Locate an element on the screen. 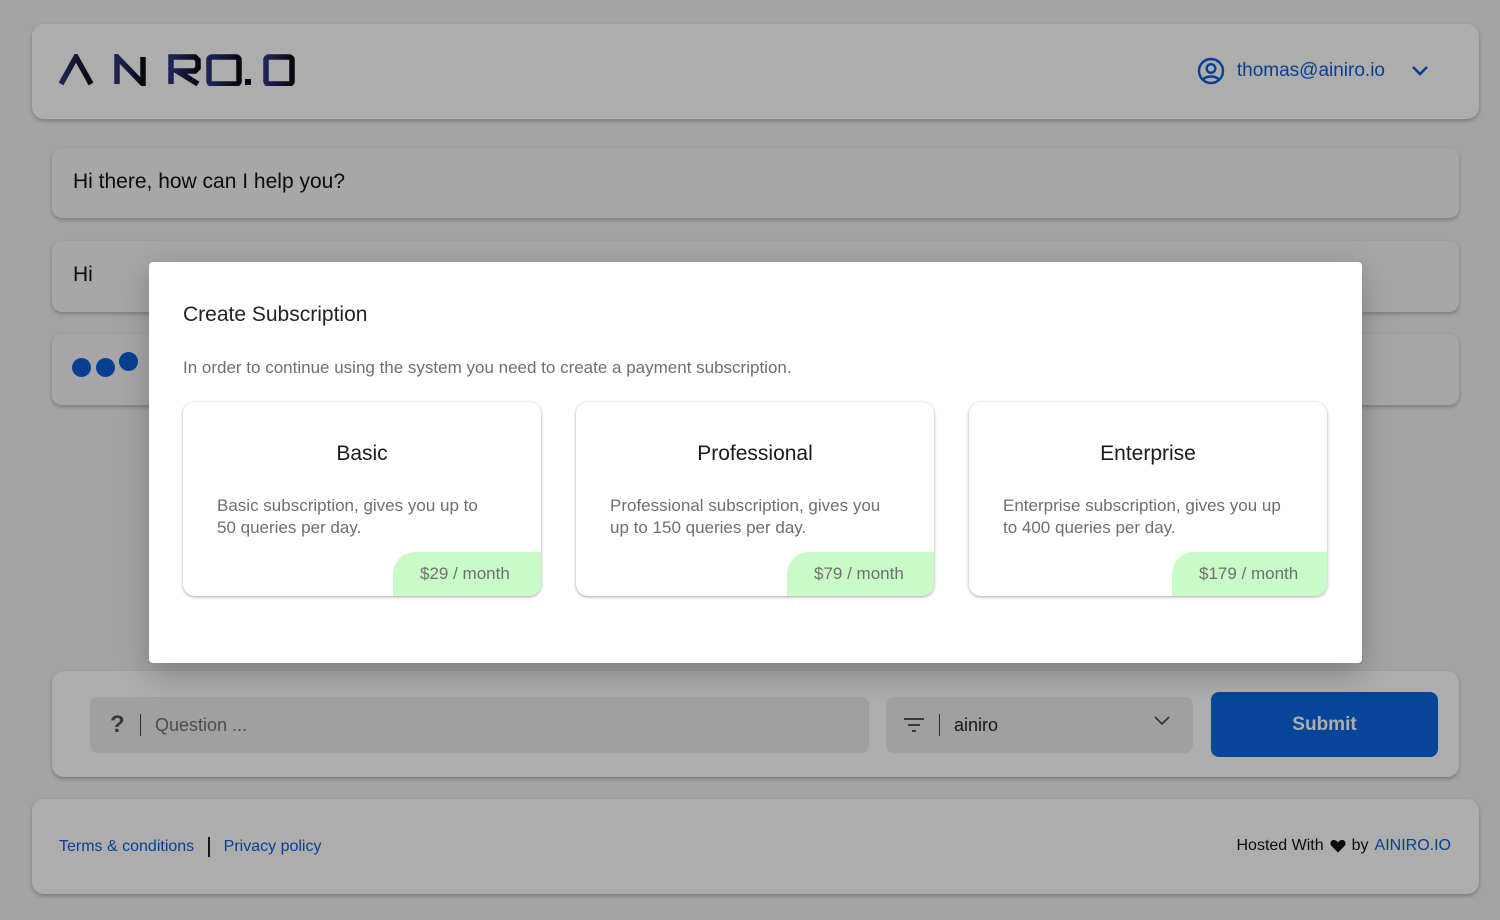 The image size is (1500, 920). plan-price: $79 / month is located at coordinates (860, 574).